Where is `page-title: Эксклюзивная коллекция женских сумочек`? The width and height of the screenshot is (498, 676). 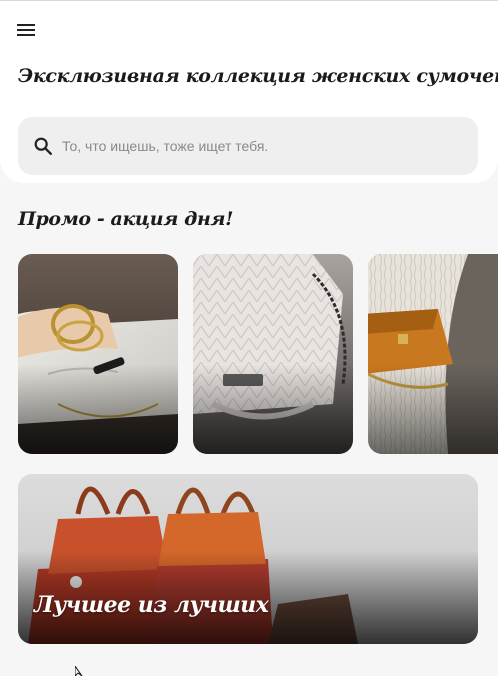 page-title: Эксклюзивная коллекция женских сумочек is located at coordinates (258, 76).